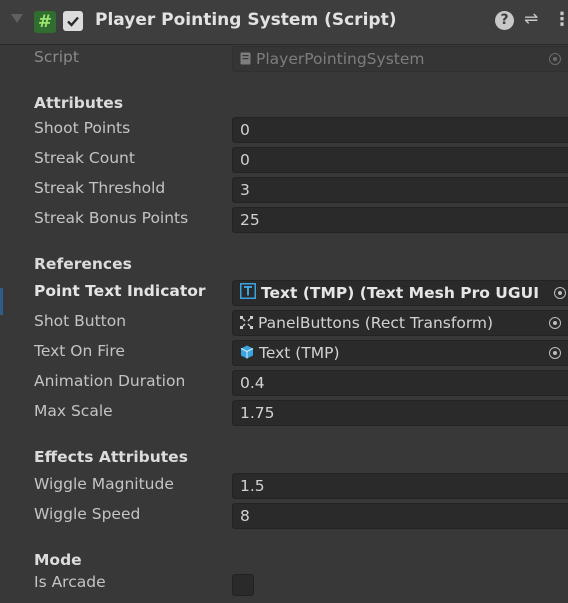 This screenshot has height=603, width=568. I want to click on csharp-script-icon: #, so click(45, 22).